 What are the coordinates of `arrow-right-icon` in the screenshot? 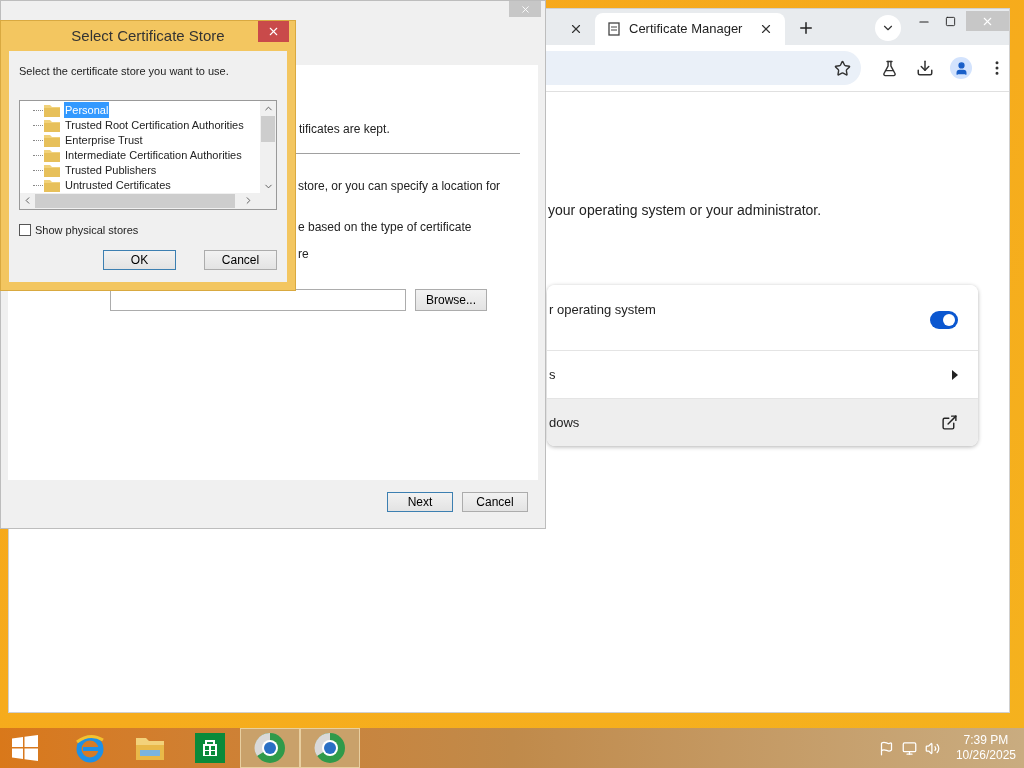 It's located at (955, 374).